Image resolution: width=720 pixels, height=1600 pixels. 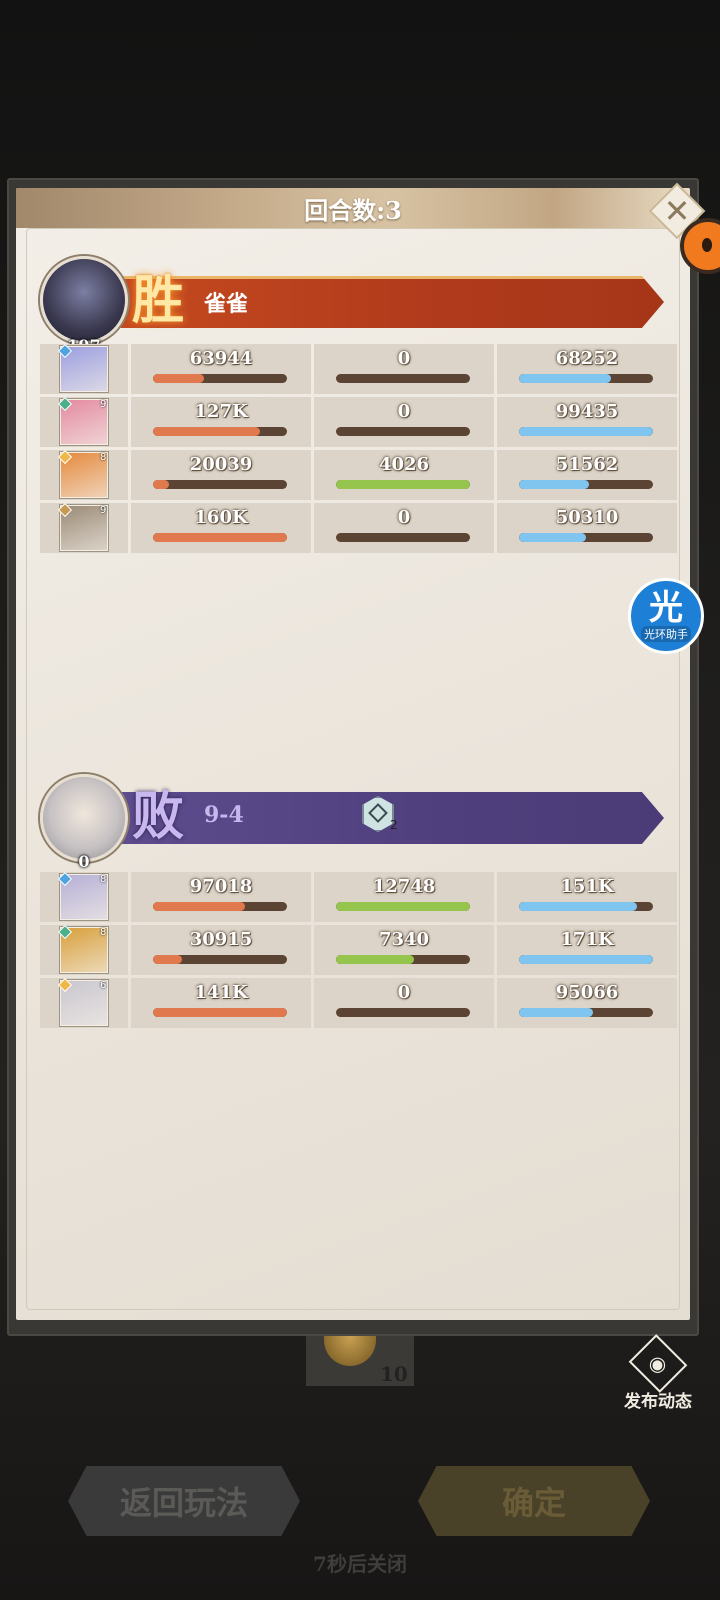 I want to click on damage-stat-value: 20039, so click(x=221, y=464).